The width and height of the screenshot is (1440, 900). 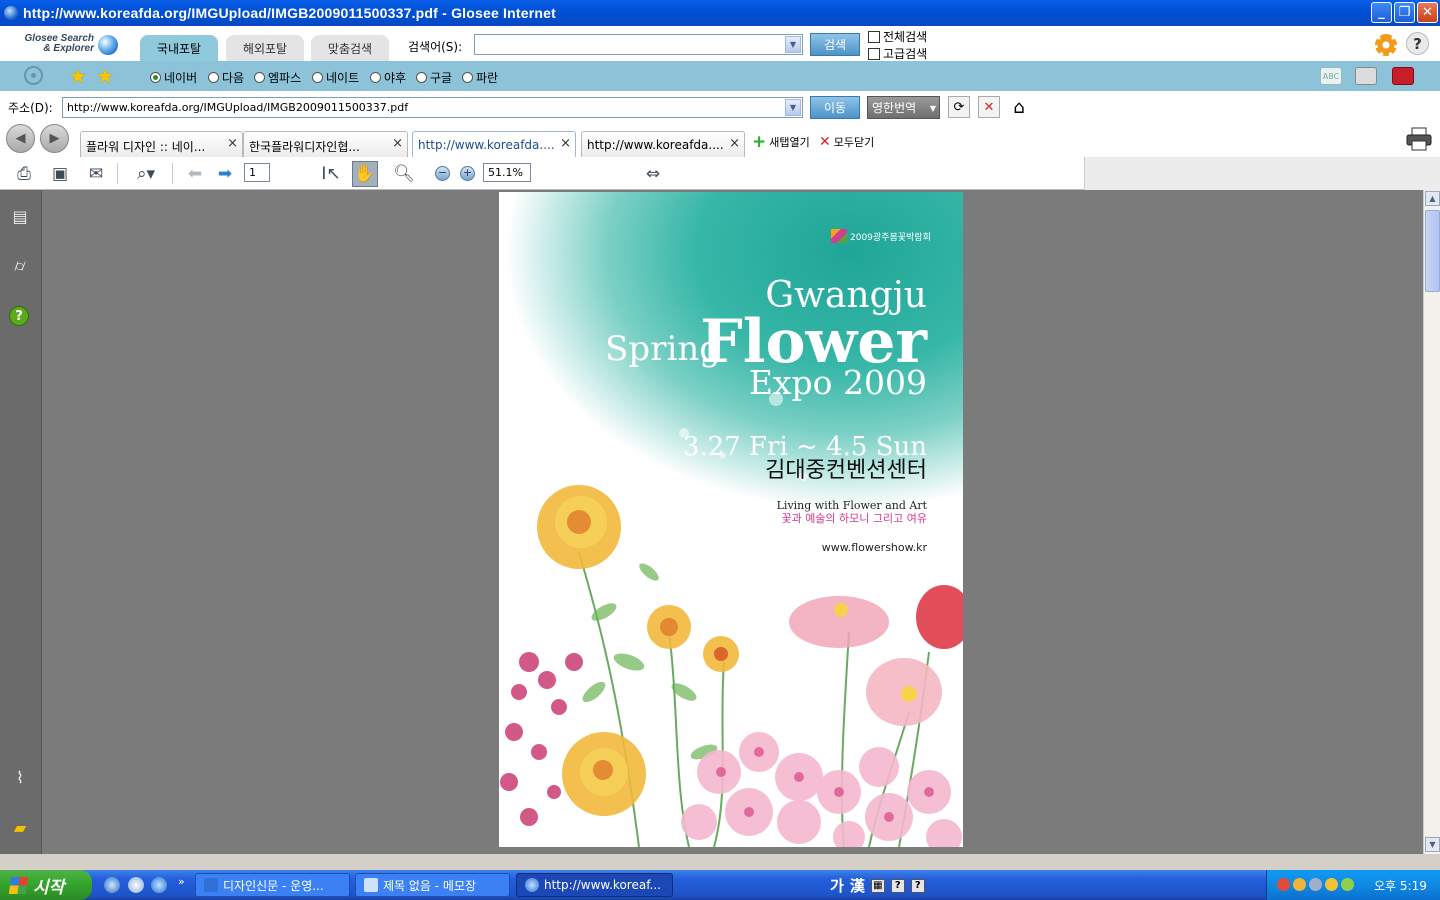 What do you see at coordinates (20, 138) in the screenshot?
I see `back-arrow-icon: ◀` at bounding box center [20, 138].